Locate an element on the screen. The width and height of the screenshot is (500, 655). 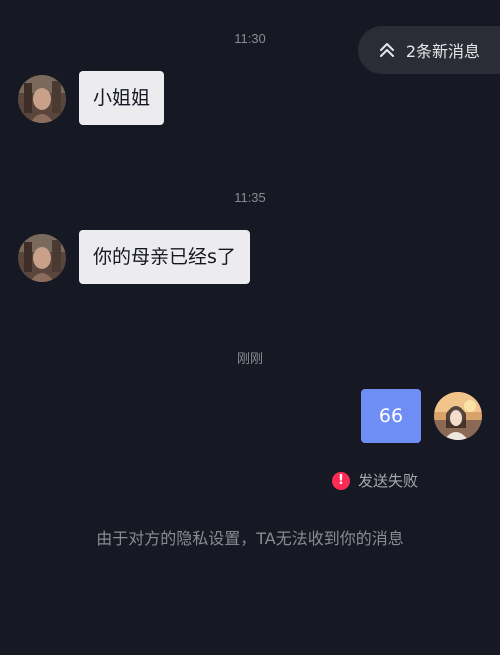
message-bubble-outgoing: 66 is located at coordinates (391, 416).